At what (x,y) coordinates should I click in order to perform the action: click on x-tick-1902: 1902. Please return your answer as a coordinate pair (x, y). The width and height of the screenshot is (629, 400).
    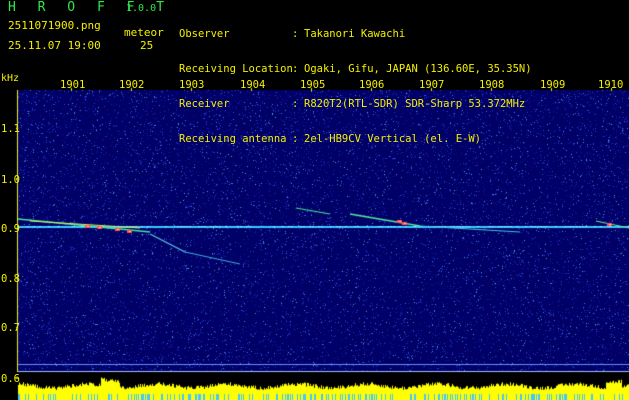
    Looking at the image, I should click on (132, 85).